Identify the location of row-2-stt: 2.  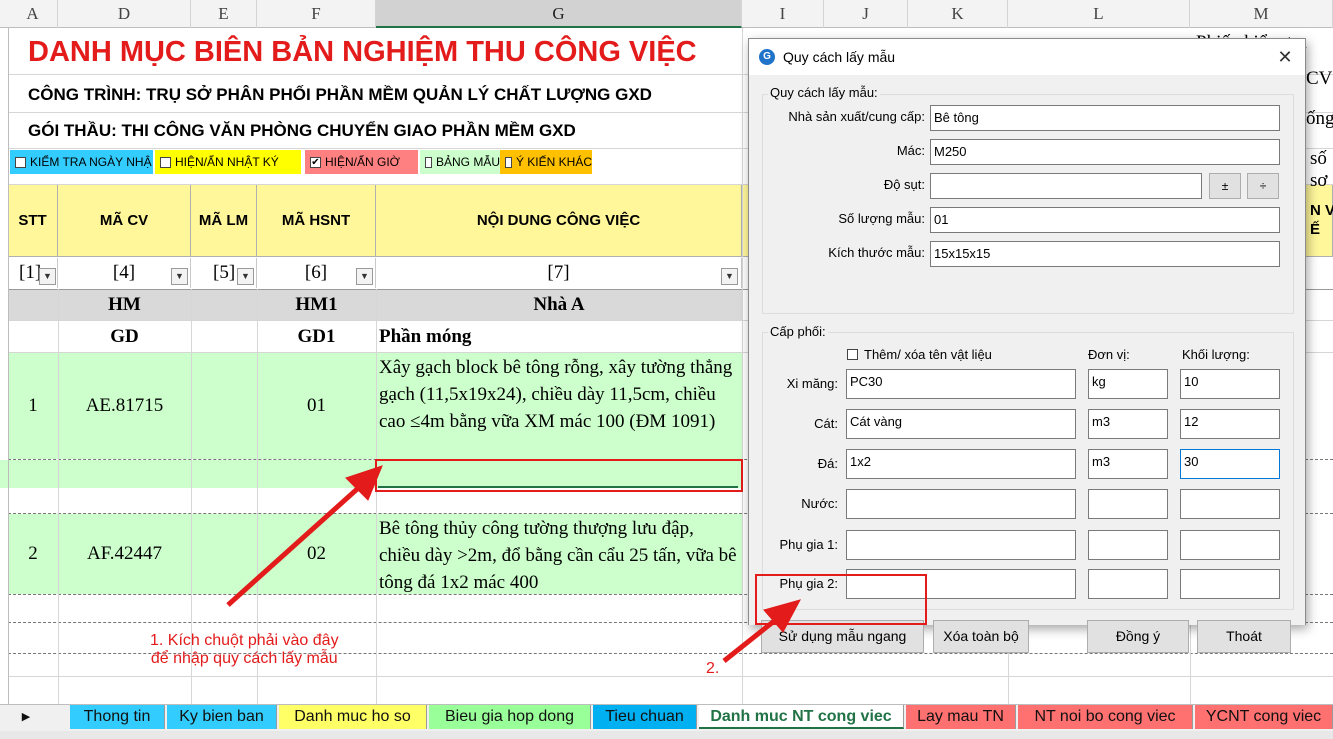
(33, 553).